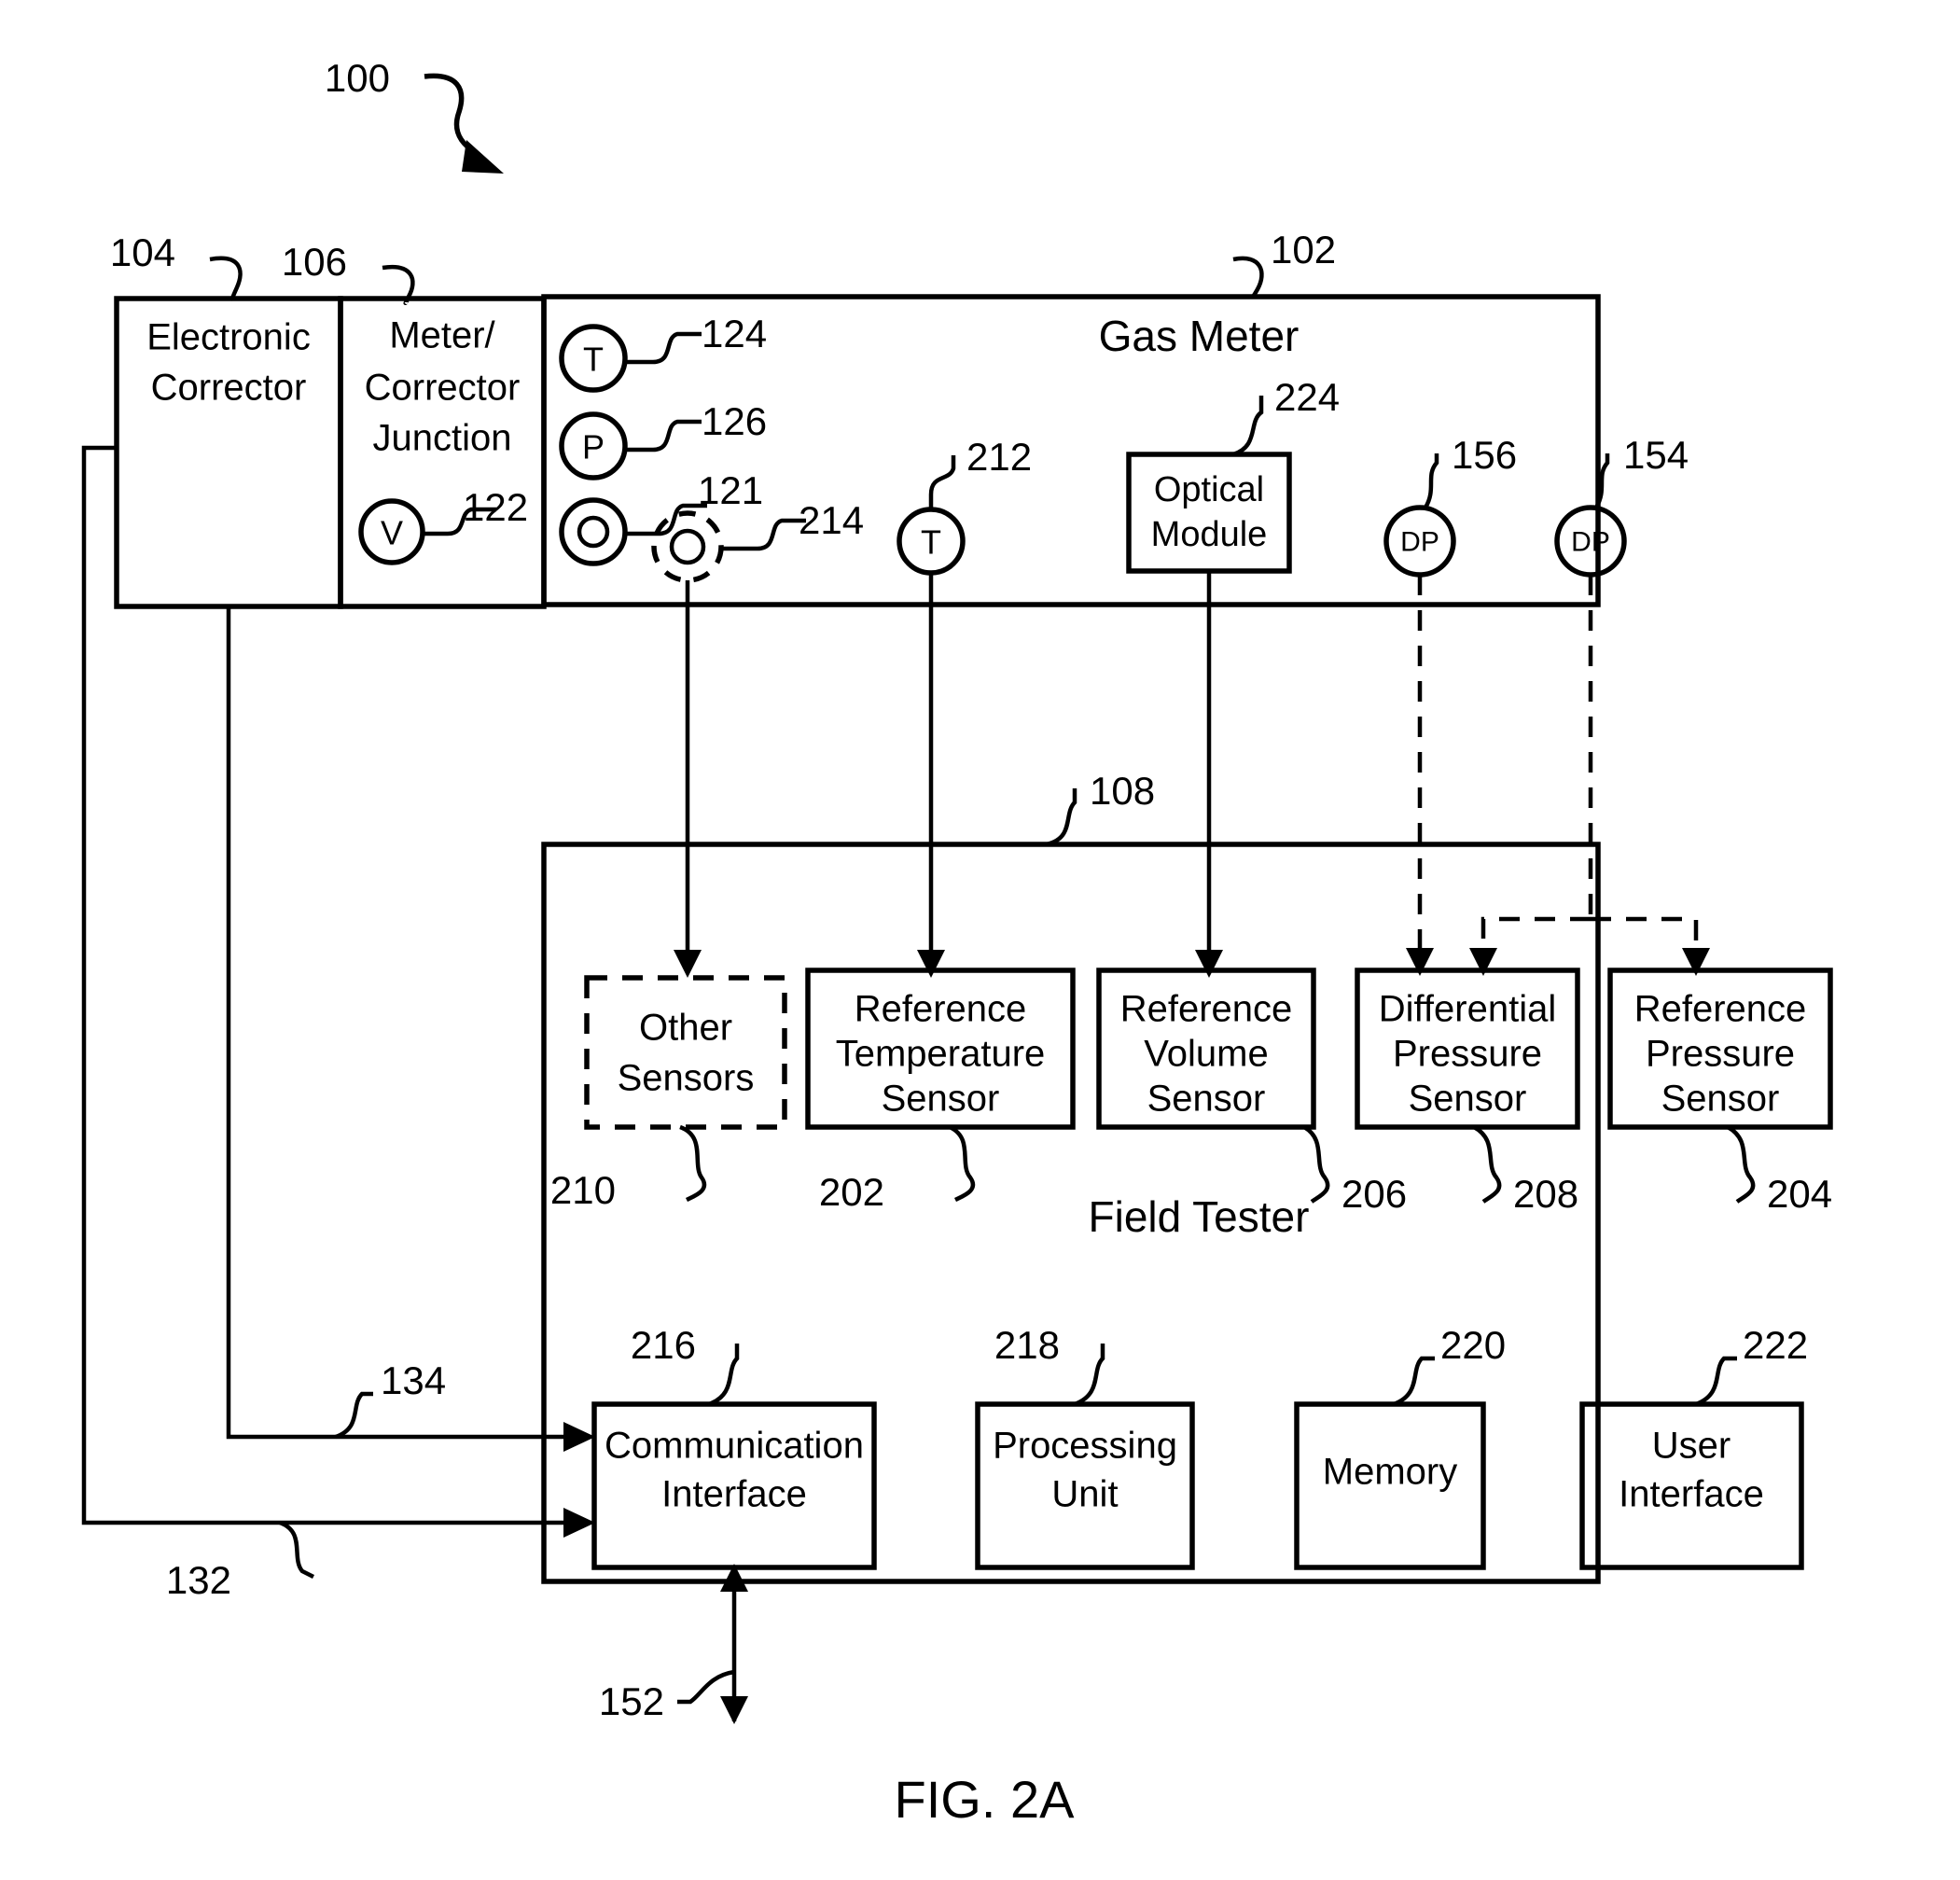 The width and height of the screenshot is (1960, 1880). What do you see at coordinates (851, 1192) in the screenshot?
I see `reference-temperature-ref: 202` at bounding box center [851, 1192].